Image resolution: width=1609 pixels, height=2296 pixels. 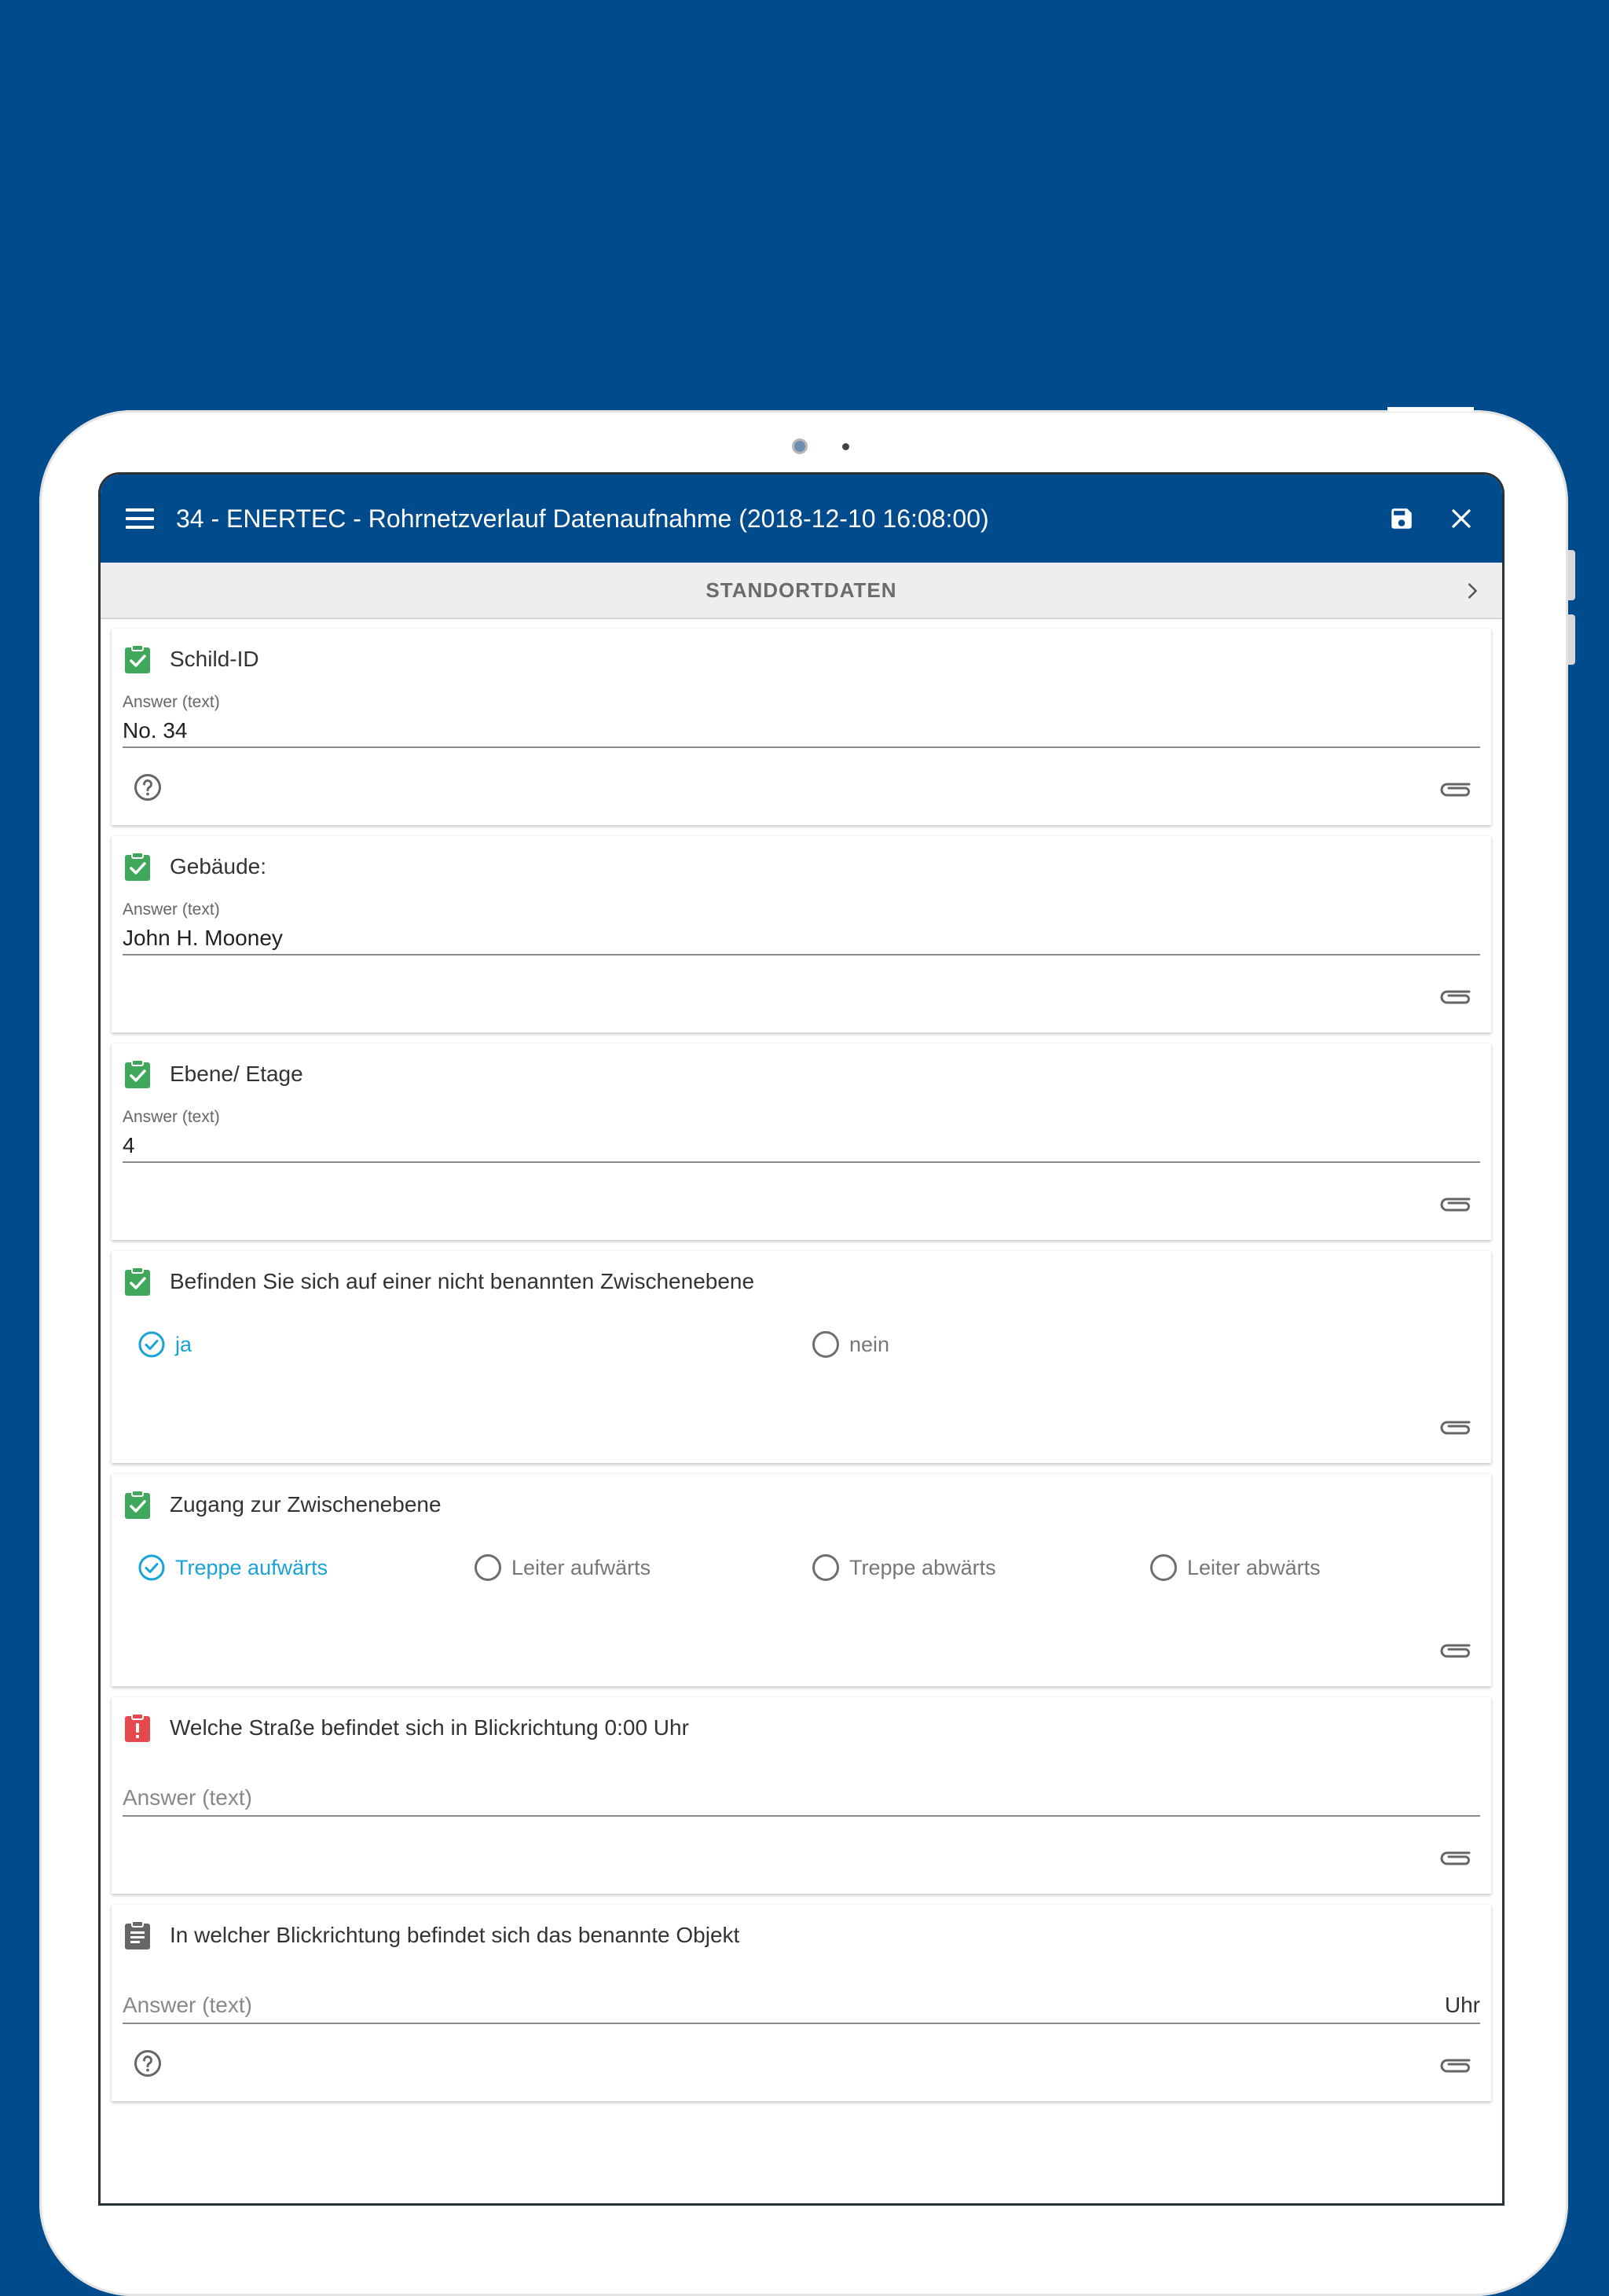 I want to click on unit-label: Uhr, so click(x=1462, y=2005).